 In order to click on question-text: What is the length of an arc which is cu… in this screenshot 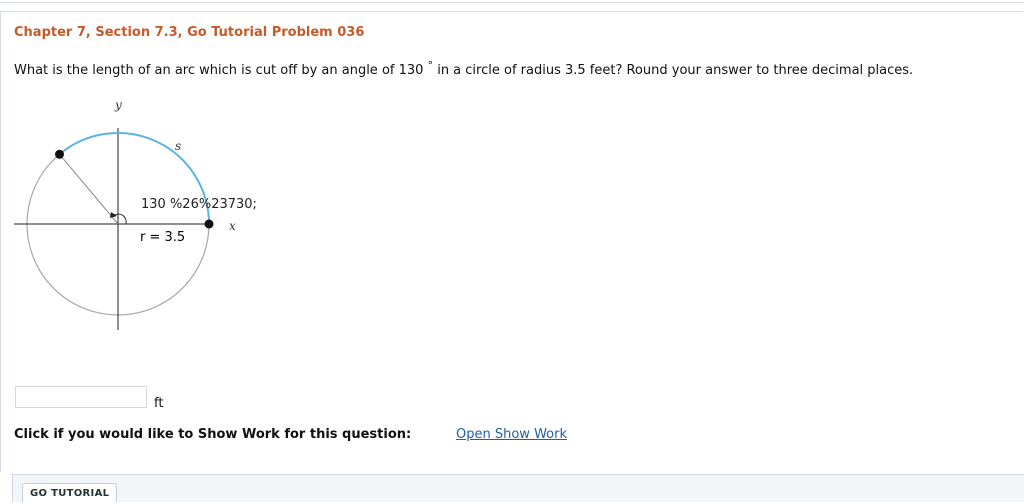, I will do `click(464, 68)`.